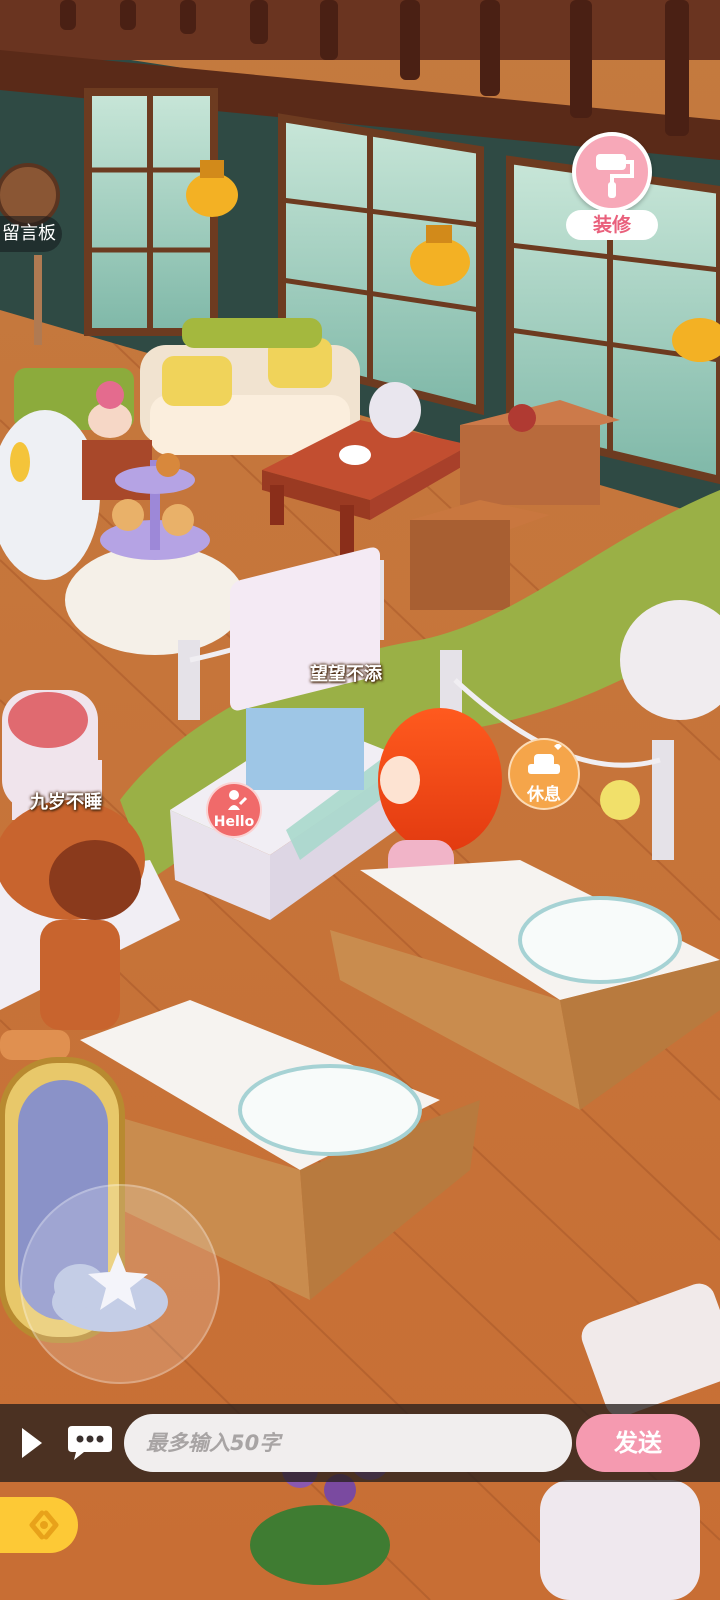  I want to click on exit-arrow-icon, so click(44, 1525).